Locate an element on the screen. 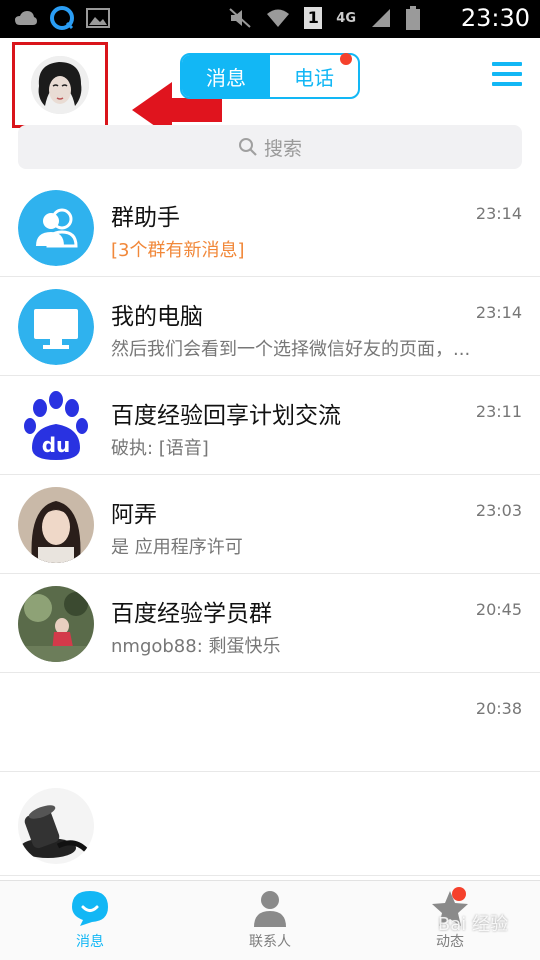  tab-calls: 电话 is located at coordinates (314, 75).